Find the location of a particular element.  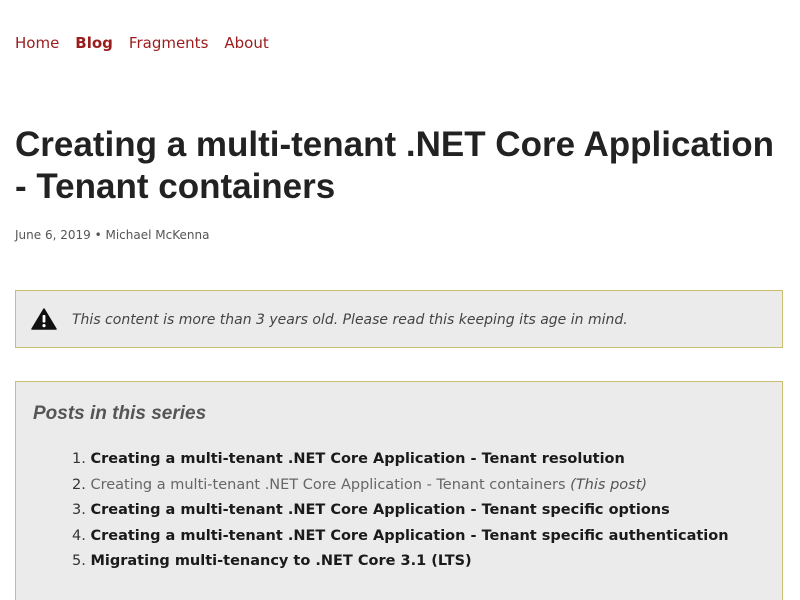

main-nav: Home Blog Fragments About is located at coordinates (142, 43).